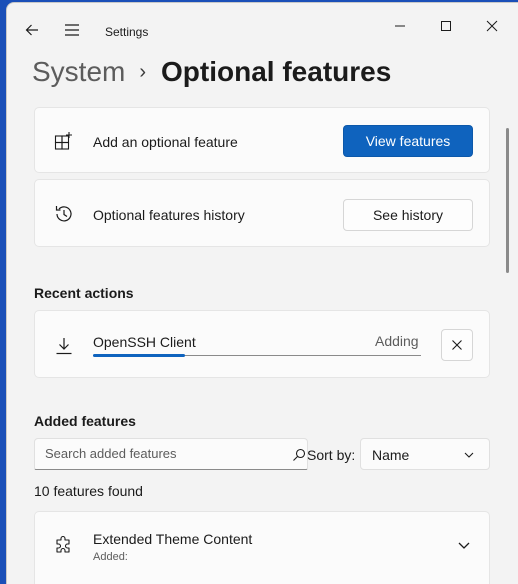  I want to click on close-window-button, so click(492, 26).